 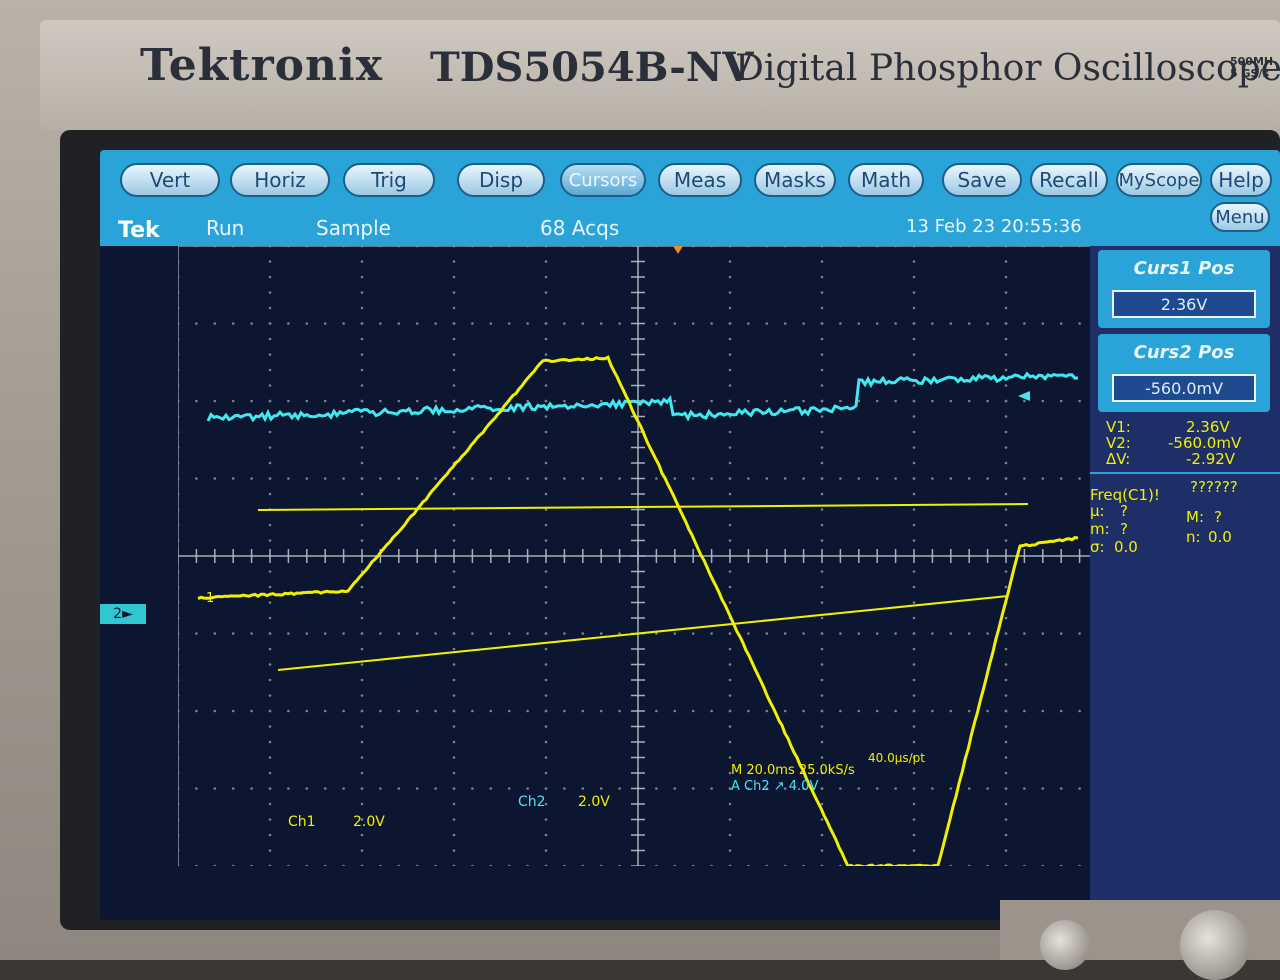 I want to click on menu-myscope-button: MyScope, so click(x=1159, y=180).